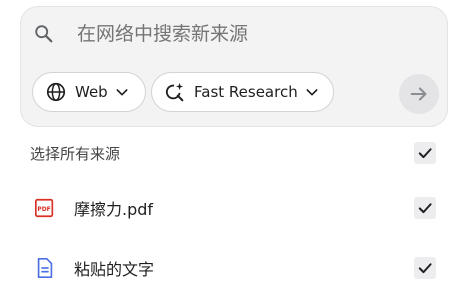  What do you see at coordinates (235, 208) in the screenshot?
I see `source-item: PDF 摩擦力.pdf` at bounding box center [235, 208].